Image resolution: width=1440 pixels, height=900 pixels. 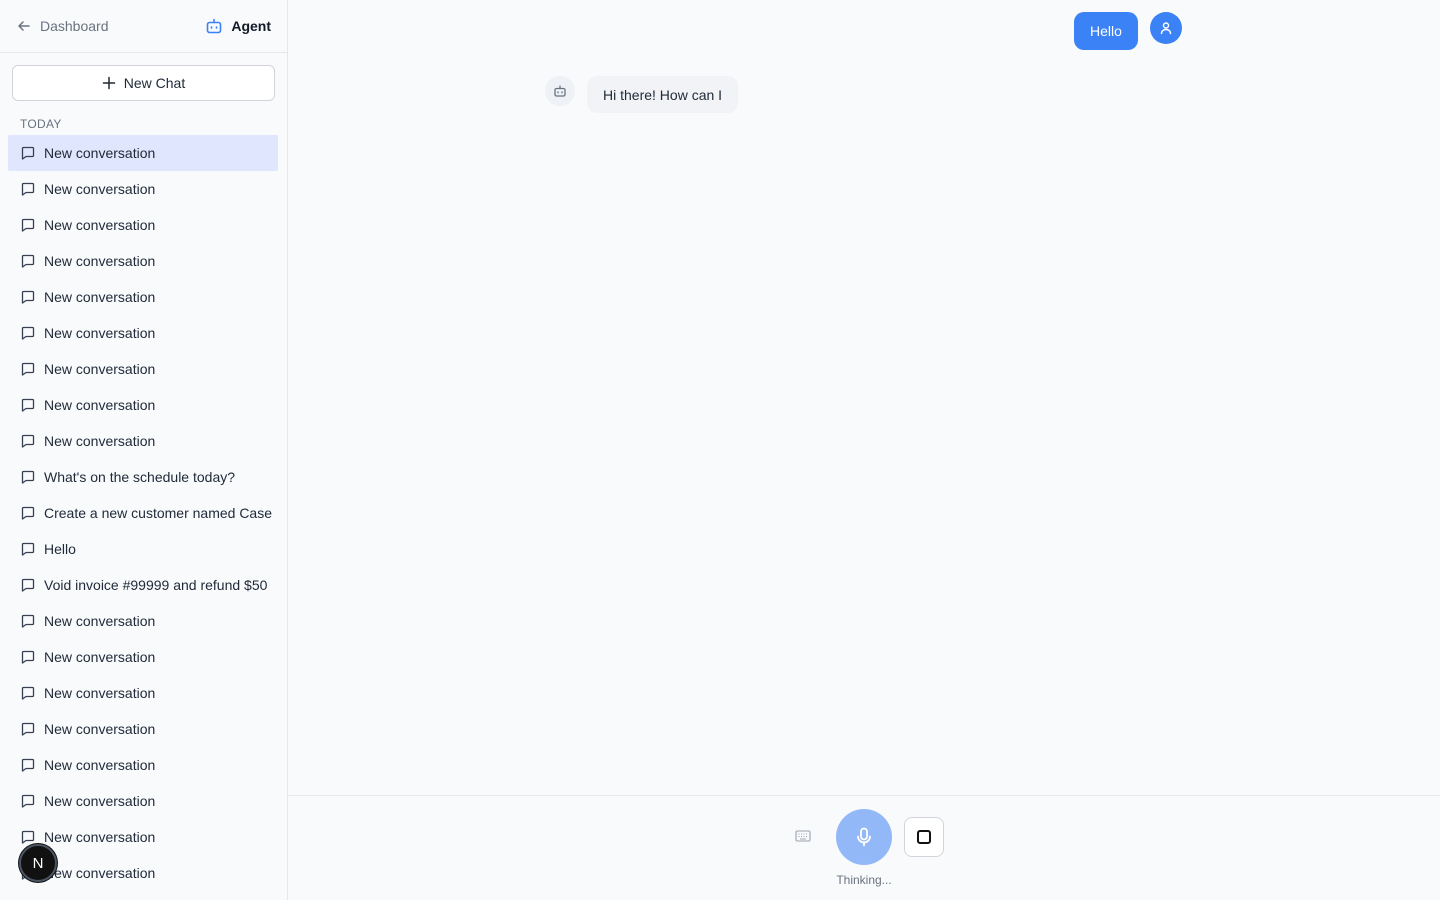 I want to click on new-chat-label: New Chat, so click(x=154, y=83).